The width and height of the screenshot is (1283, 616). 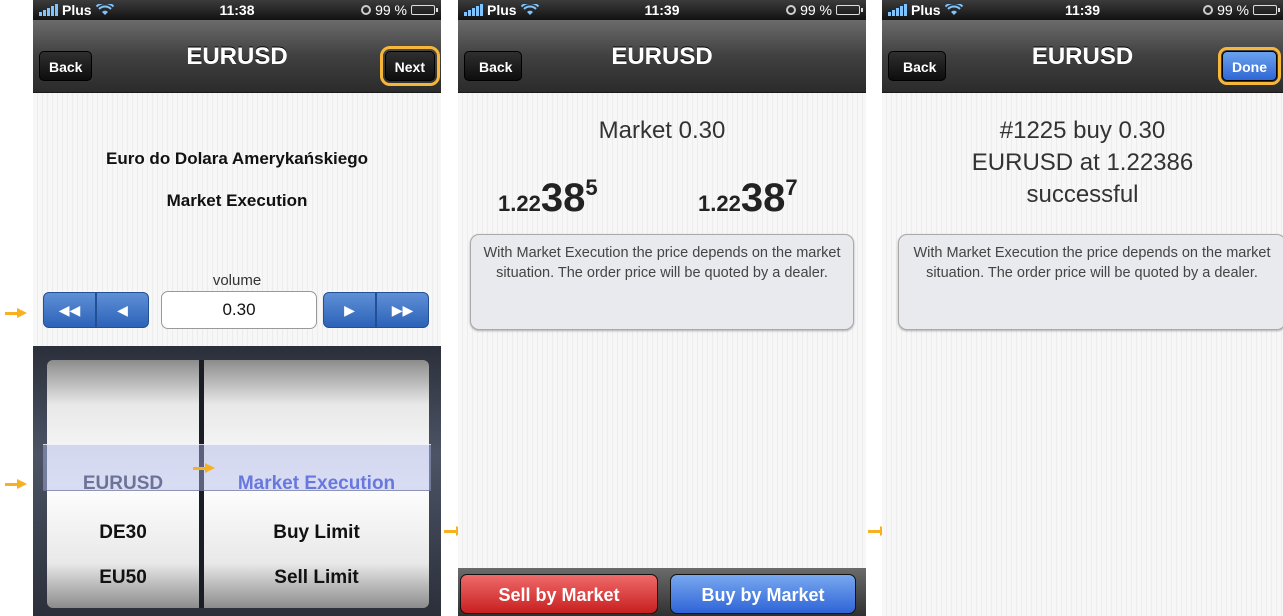 What do you see at coordinates (1082, 194) in the screenshot?
I see `result-line-3: successful` at bounding box center [1082, 194].